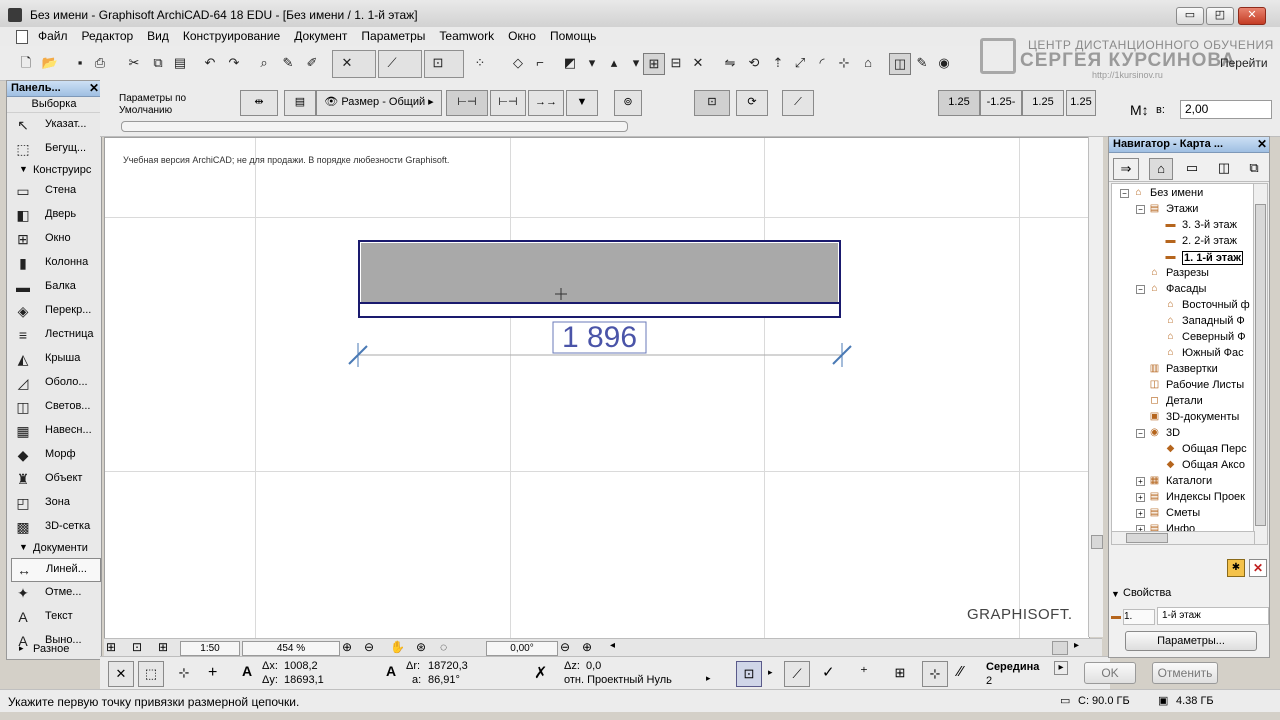 The height and width of the screenshot is (720, 1280). What do you see at coordinates (100, 63) in the screenshot?
I see `print-icon: ⎙` at bounding box center [100, 63].